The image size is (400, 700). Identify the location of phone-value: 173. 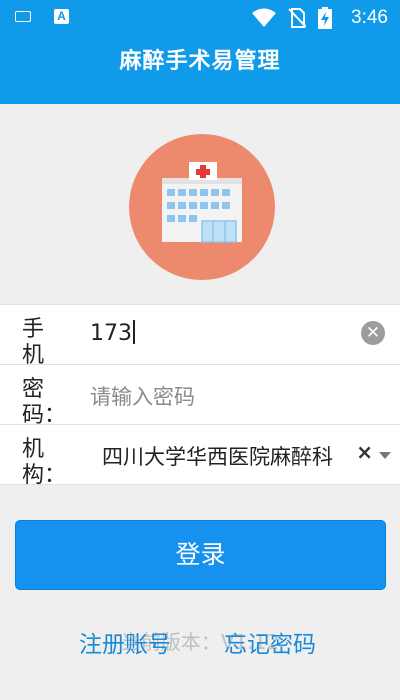
(111, 333).